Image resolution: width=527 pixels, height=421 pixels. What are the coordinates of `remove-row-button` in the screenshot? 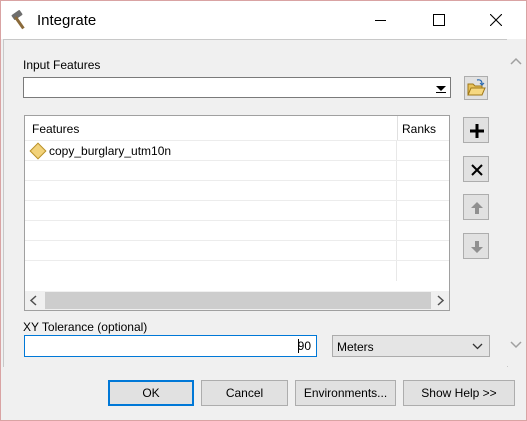 It's located at (476, 169).